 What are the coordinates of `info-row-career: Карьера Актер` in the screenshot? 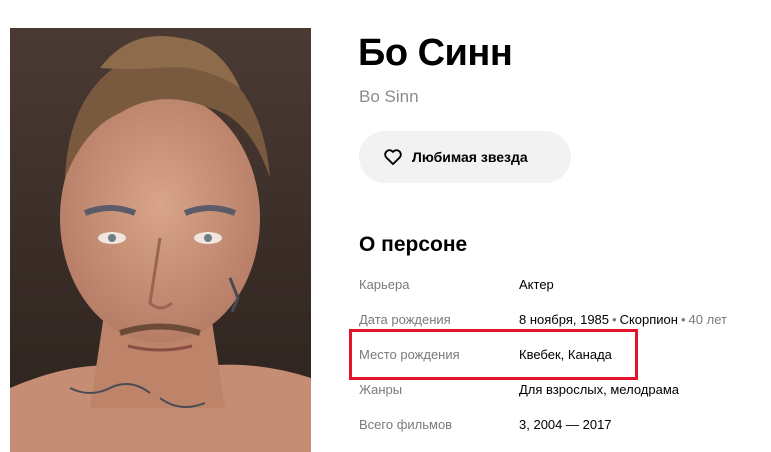 It's located at (559, 285).